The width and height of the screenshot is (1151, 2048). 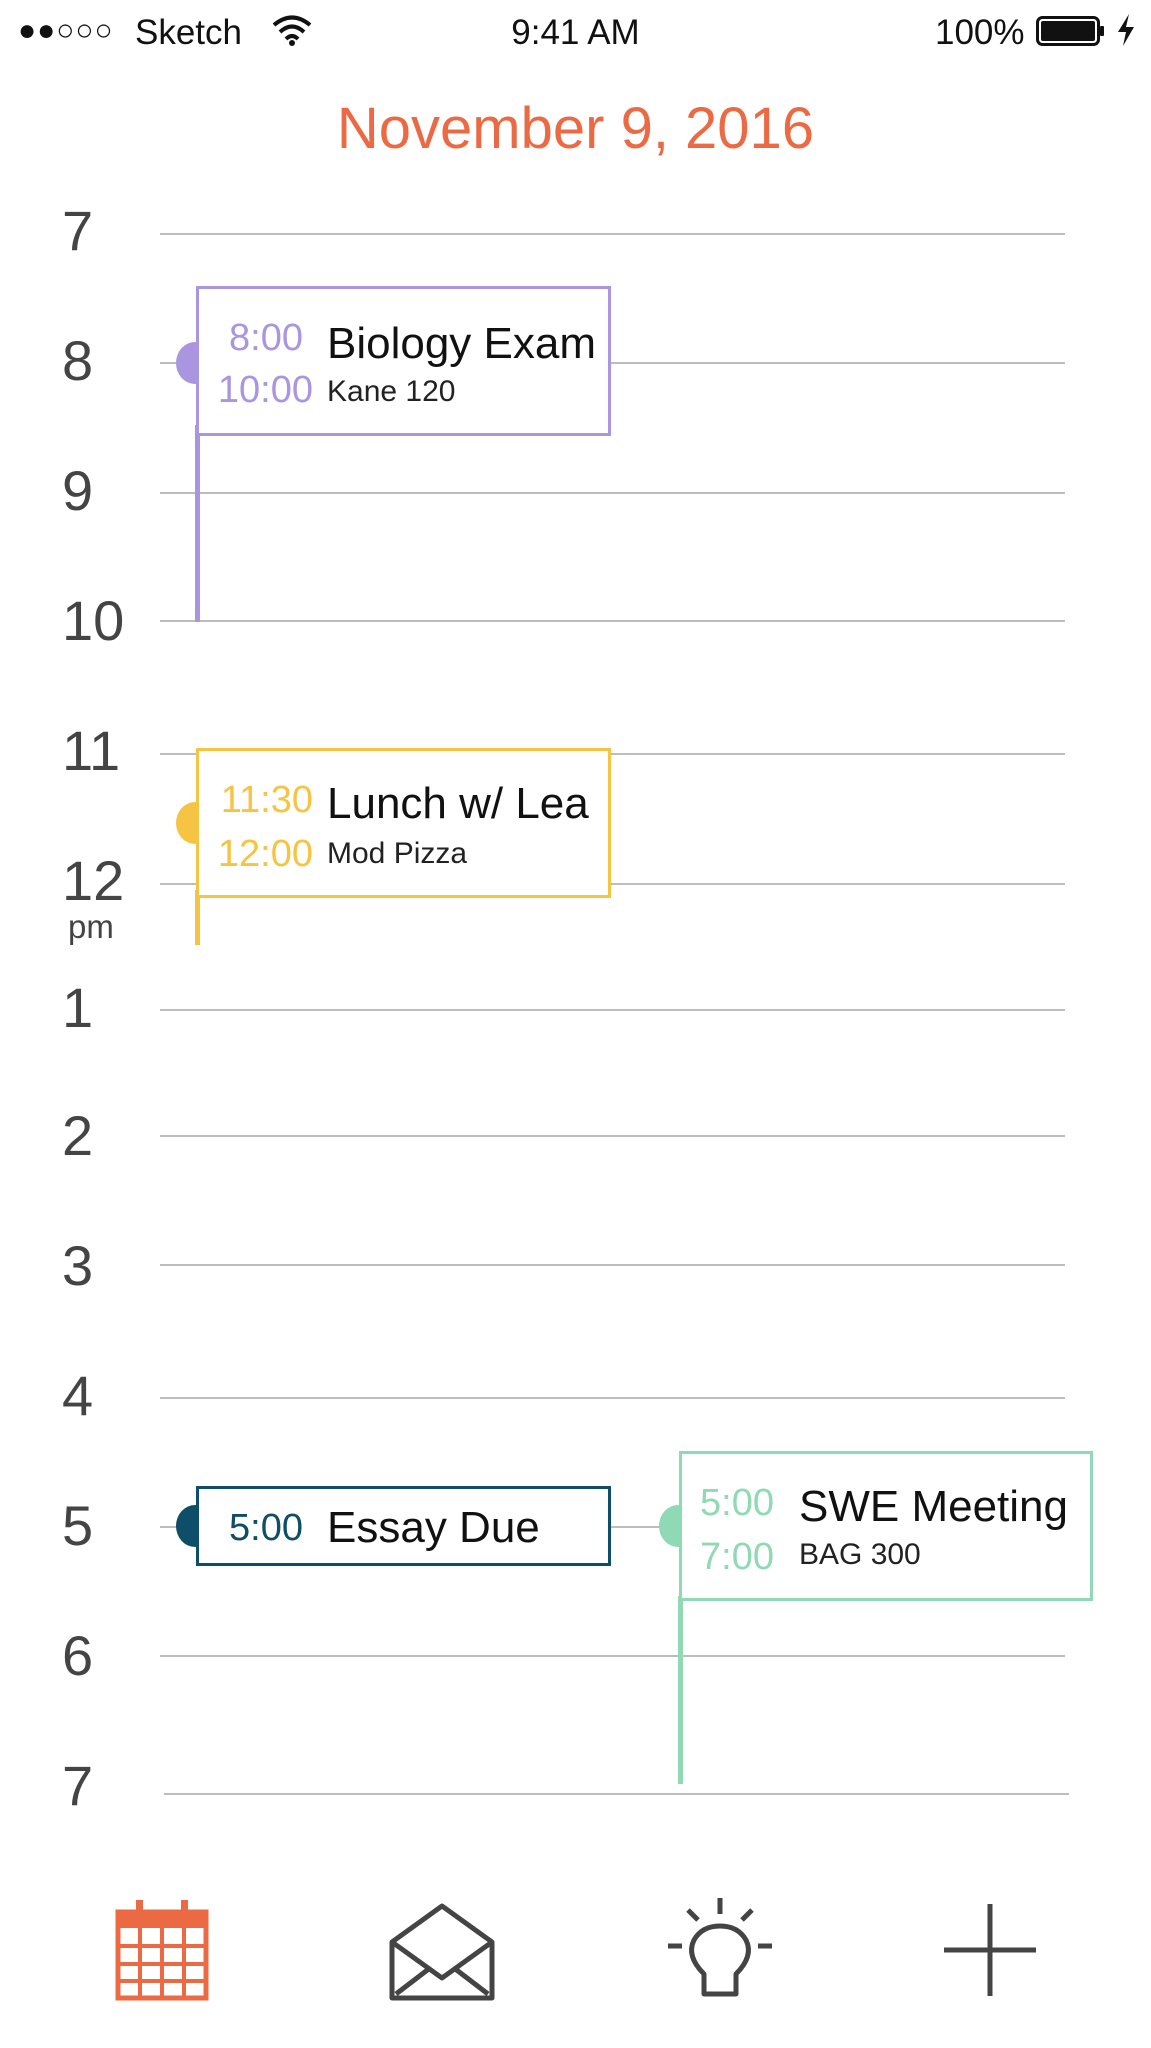 I want to click on hour-label: 8, so click(x=78, y=360).